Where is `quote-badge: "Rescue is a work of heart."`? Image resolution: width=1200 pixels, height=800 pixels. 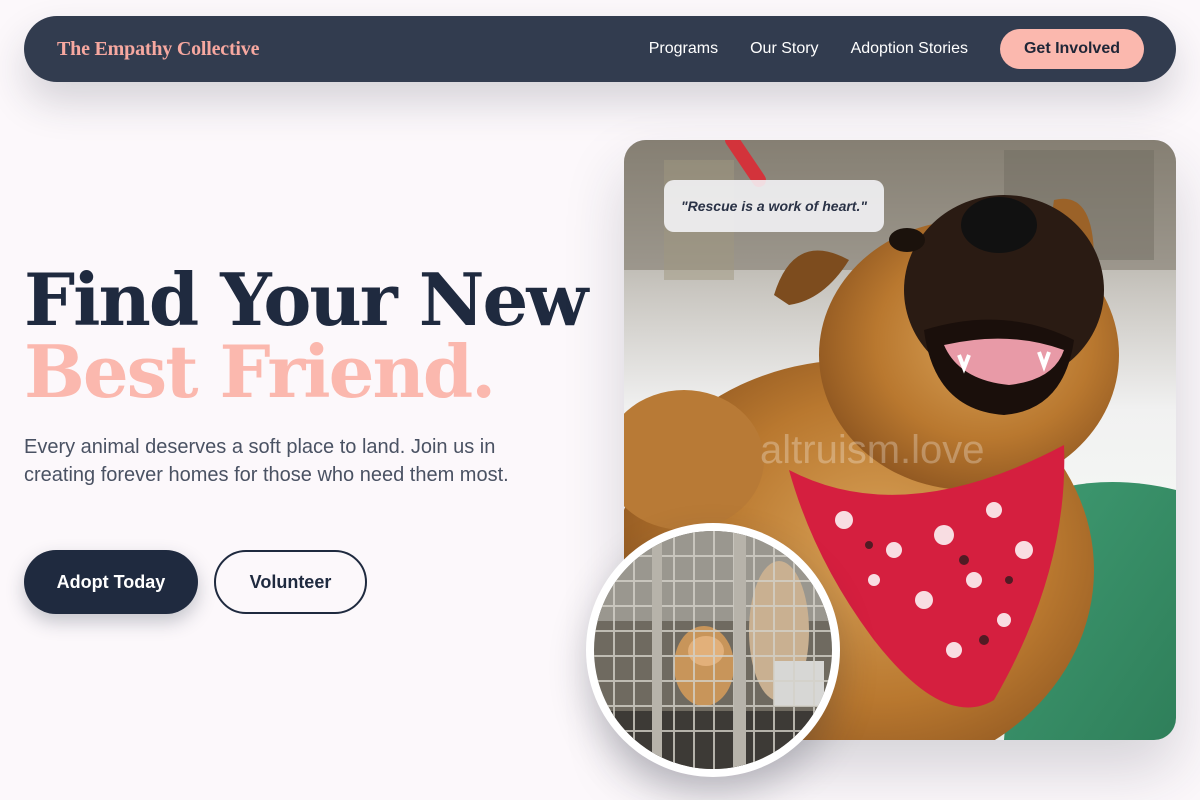
quote-badge: "Rescue is a work of heart." is located at coordinates (774, 206).